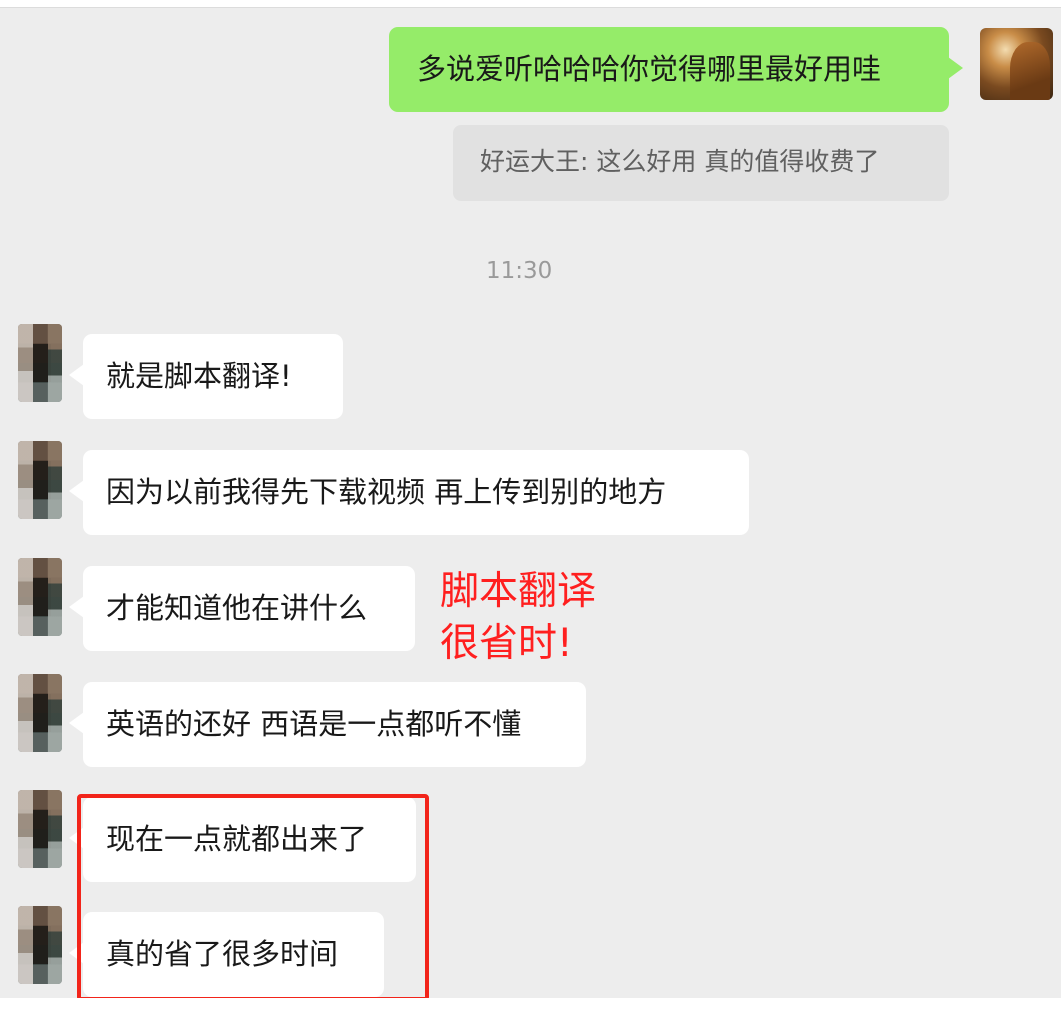  What do you see at coordinates (506, 643) in the screenshot?
I see `annotation-line-2: 很省时!` at bounding box center [506, 643].